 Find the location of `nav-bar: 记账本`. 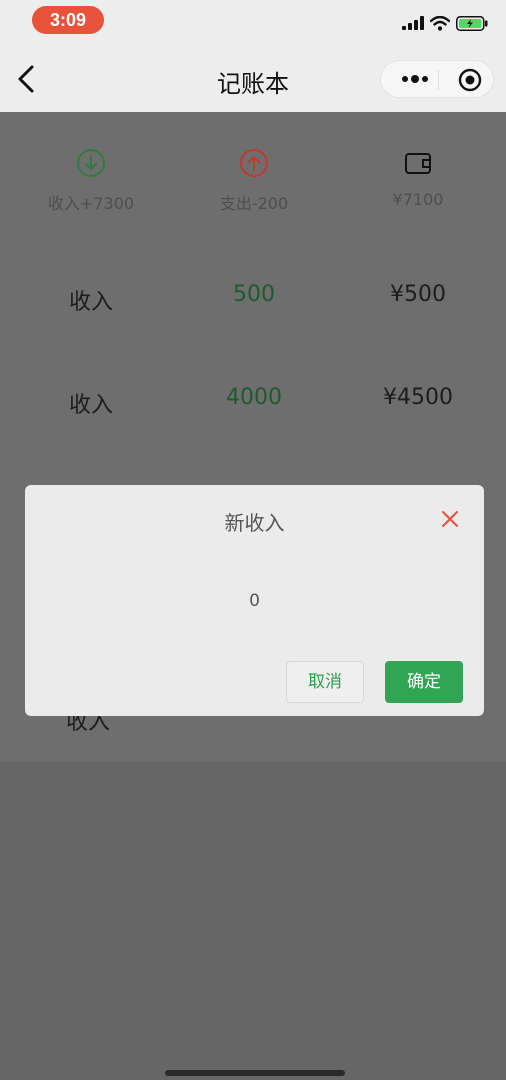

nav-bar: 记账本 is located at coordinates (253, 78).